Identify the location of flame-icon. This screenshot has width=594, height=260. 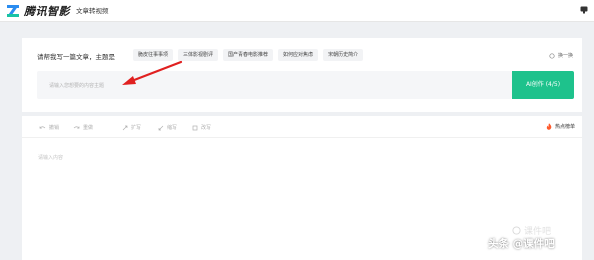
(549, 126).